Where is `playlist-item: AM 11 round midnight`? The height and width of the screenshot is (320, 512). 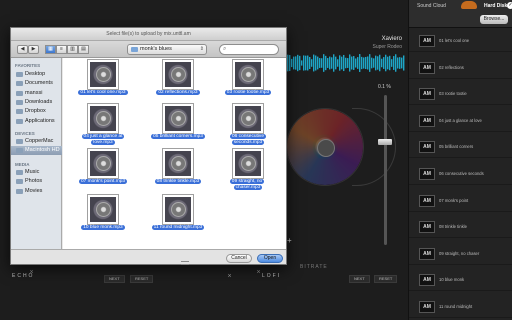
playlist-item: AM 11 round midnight is located at coordinates (460, 307).